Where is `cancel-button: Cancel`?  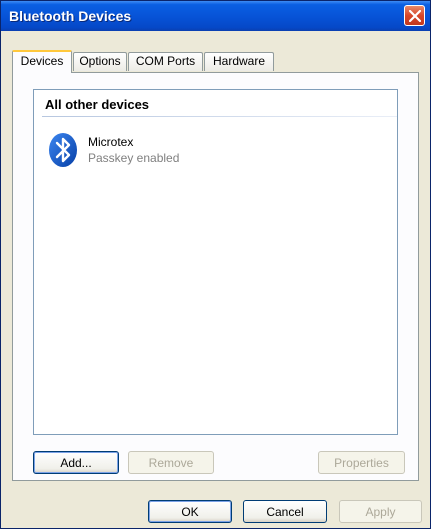 cancel-button: Cancel is located at coordinates (285, 511).